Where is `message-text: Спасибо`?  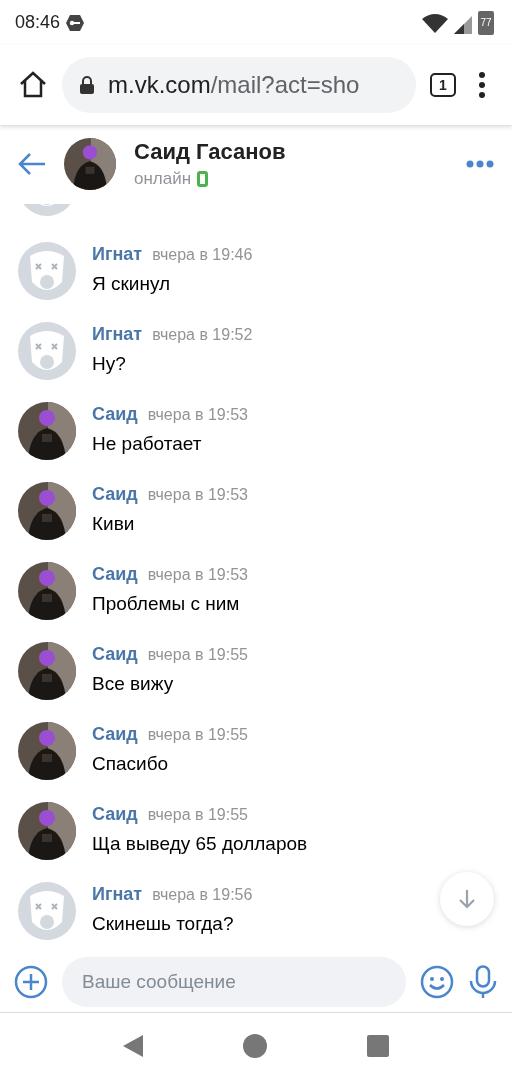
message-text: Спасибо is located at coordinates (131, 763).